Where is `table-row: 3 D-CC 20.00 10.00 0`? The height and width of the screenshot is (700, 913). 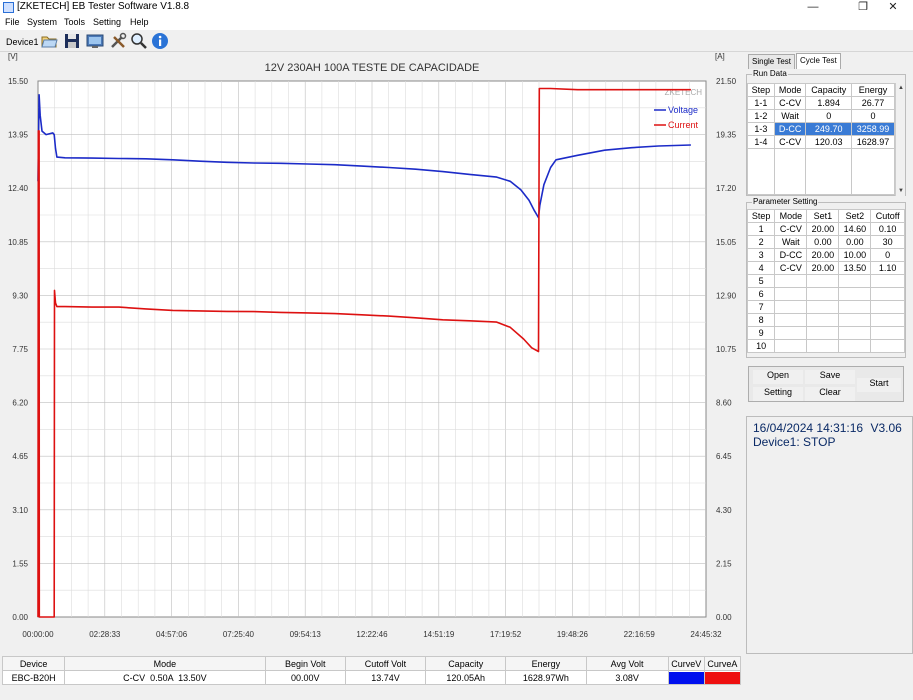 table-row: 3 D-CC 20.00 10.00 0 is located at coordinates (825, 255).